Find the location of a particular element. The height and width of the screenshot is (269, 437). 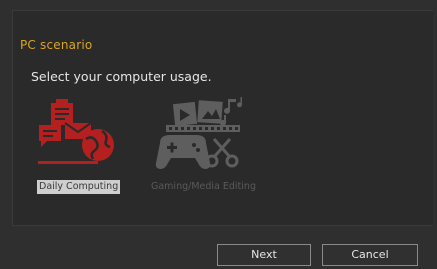

option-gaming-media-editing: Gaming/Media Editing is located at coordinates (203, 147).